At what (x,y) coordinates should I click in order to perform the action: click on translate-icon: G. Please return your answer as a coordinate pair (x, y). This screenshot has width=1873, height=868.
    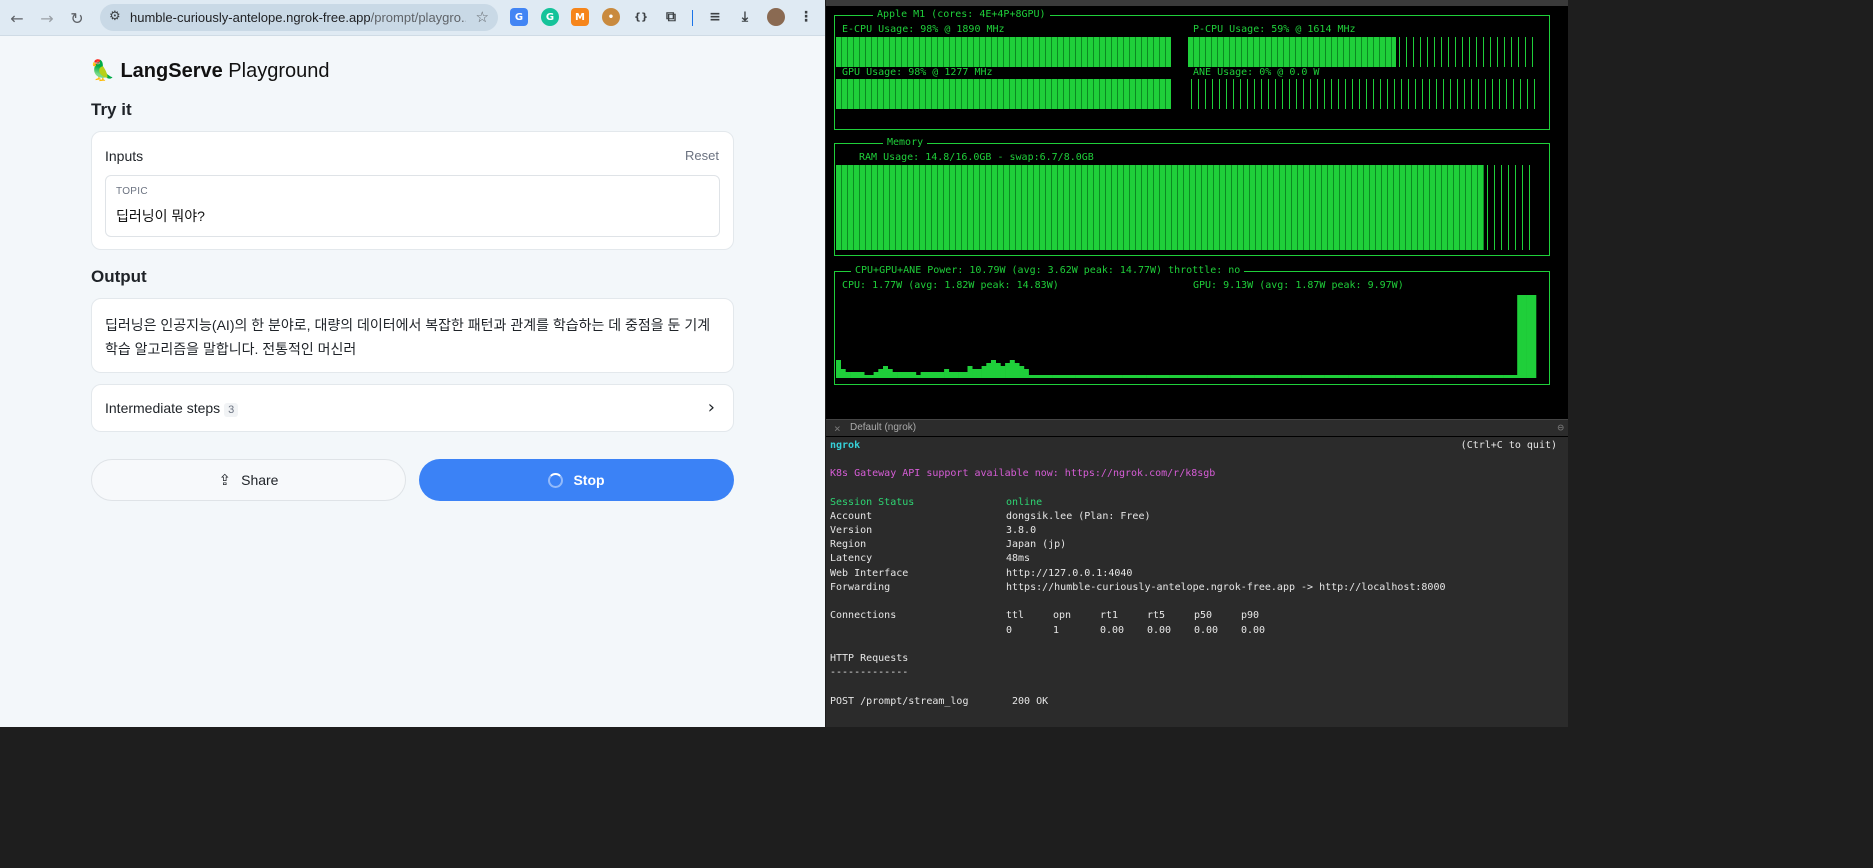
    Looking at the image, I should click on (519, 17).